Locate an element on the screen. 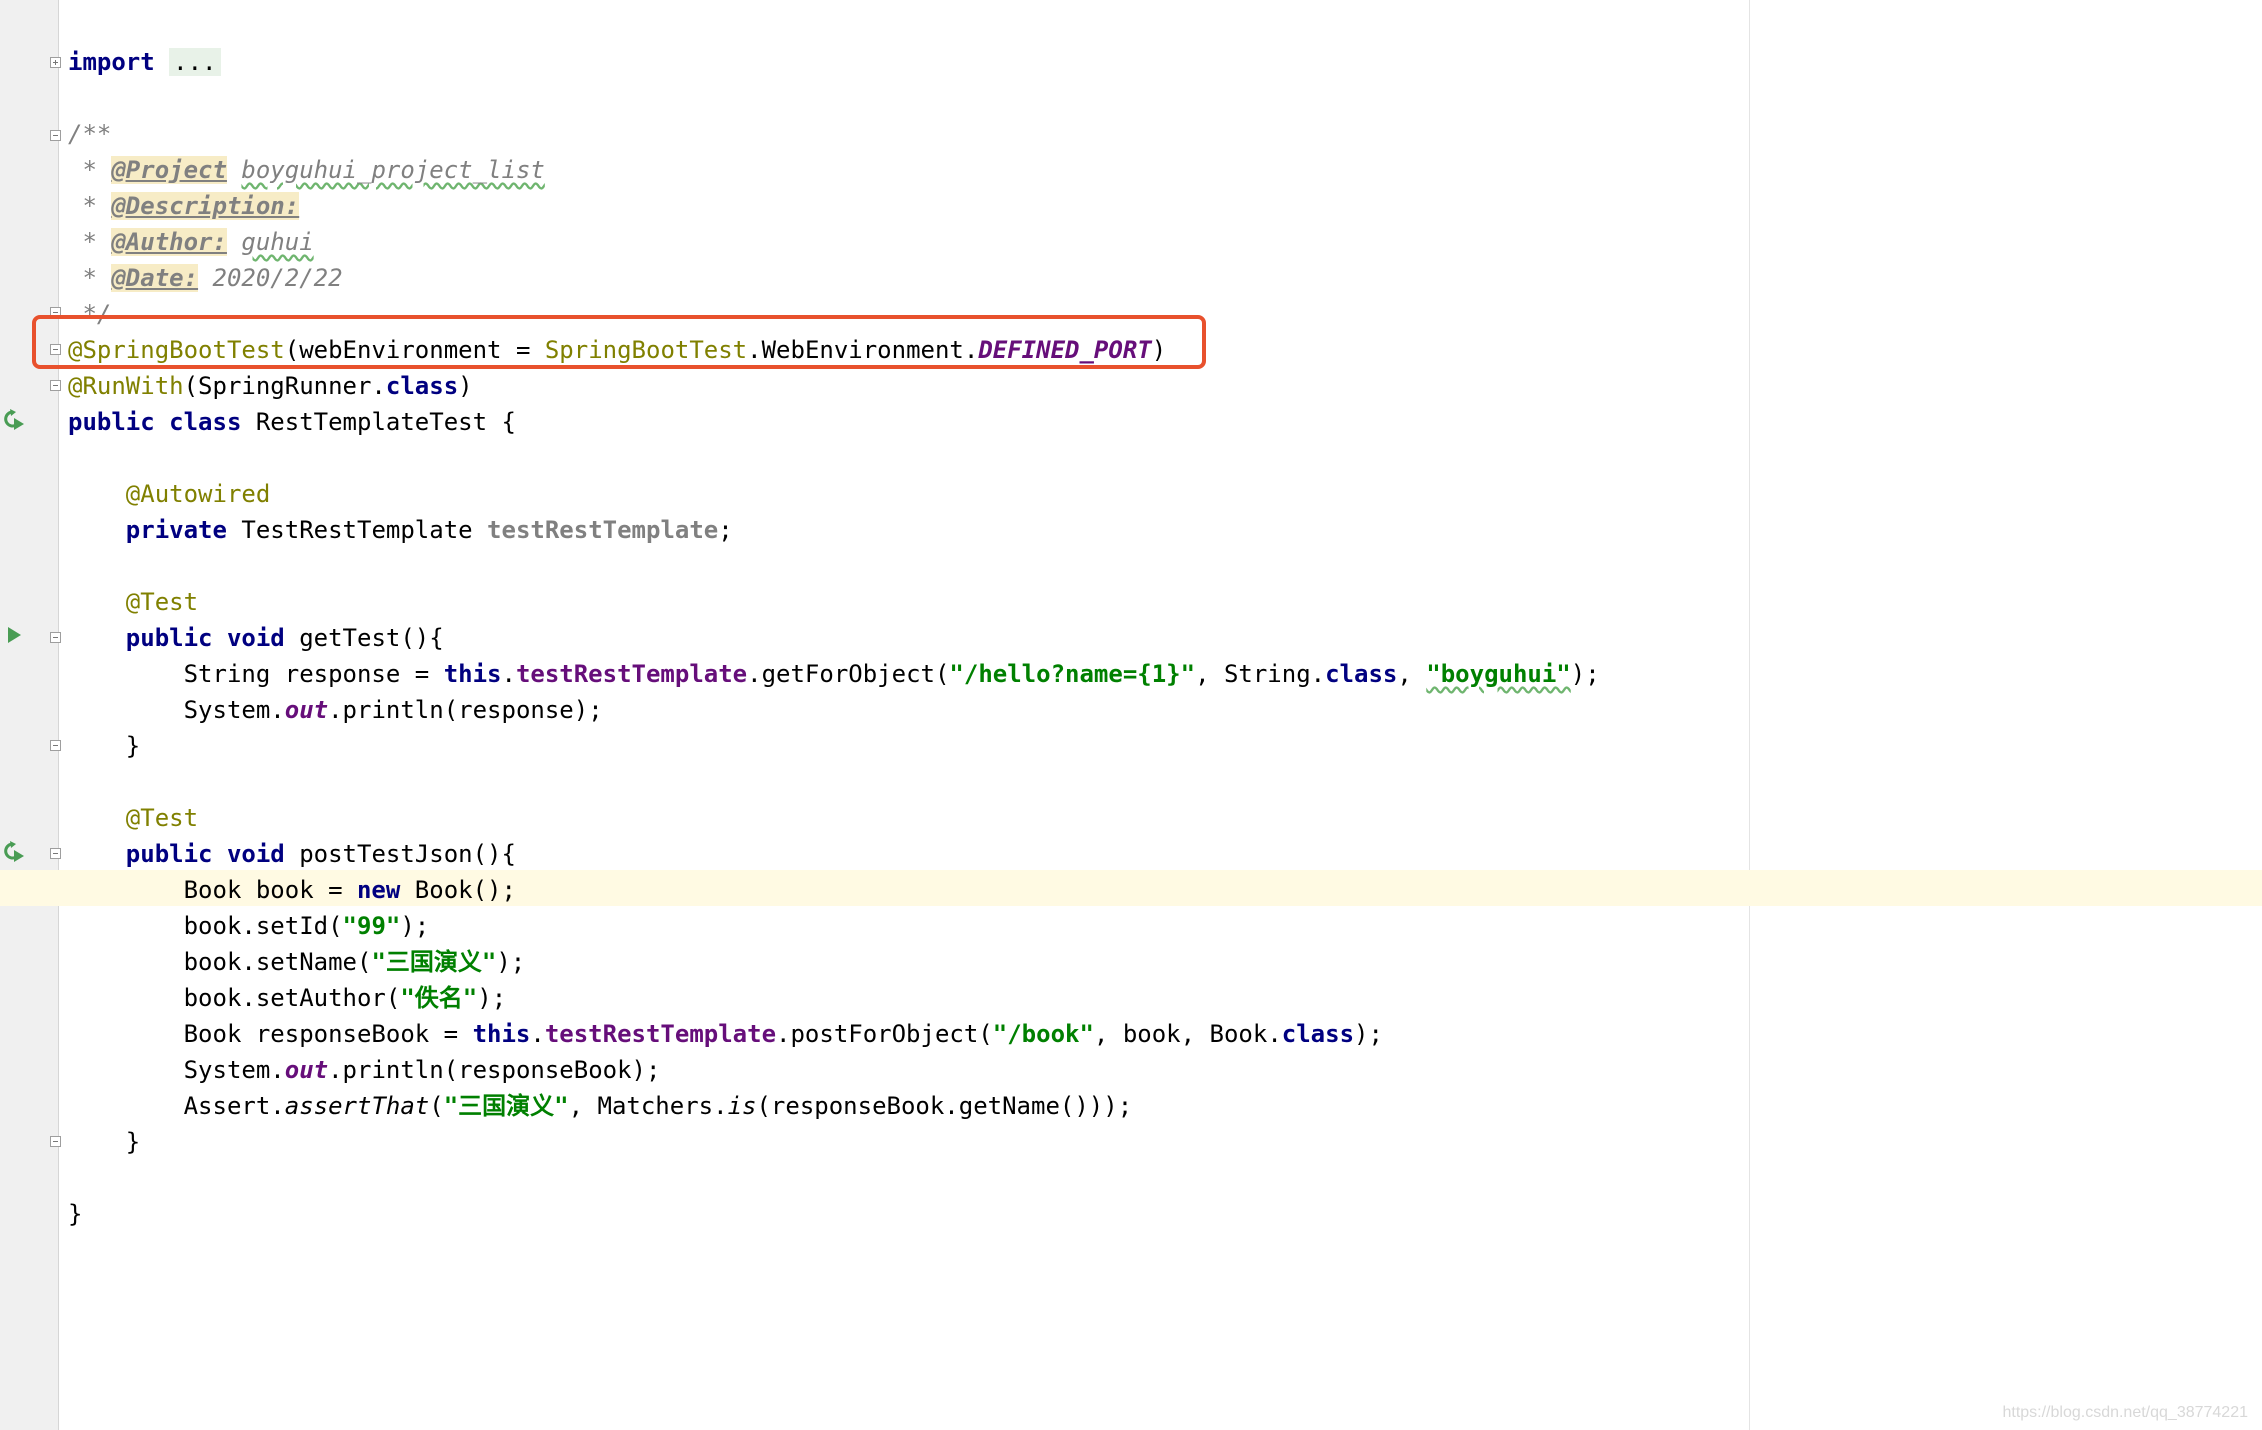 This screenshot has width=2262, height=1430. code-token: , String. is located at coordinates (1260, 674).